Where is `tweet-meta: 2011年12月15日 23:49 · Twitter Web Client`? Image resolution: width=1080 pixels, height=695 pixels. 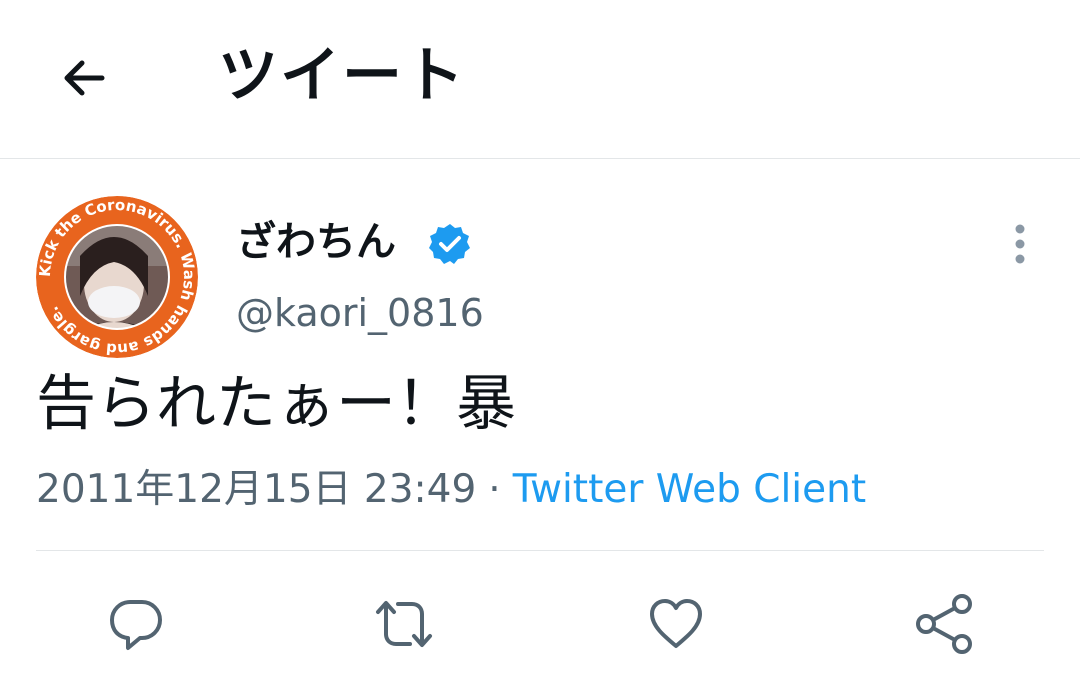
tweet-meta: 2011年12月15日 23:49 · Twitter Web Client is located at coordinates (451, 490).